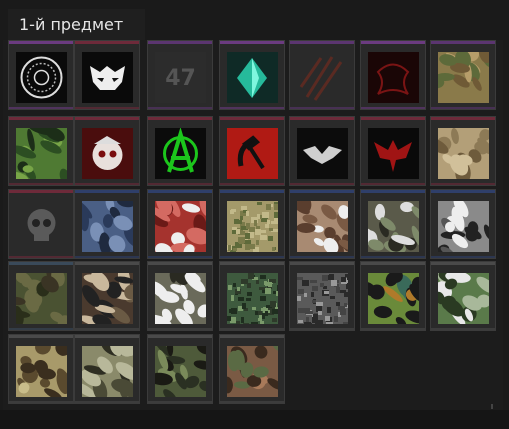  I want to click on teal-crystal-icon, so click(252, 77).